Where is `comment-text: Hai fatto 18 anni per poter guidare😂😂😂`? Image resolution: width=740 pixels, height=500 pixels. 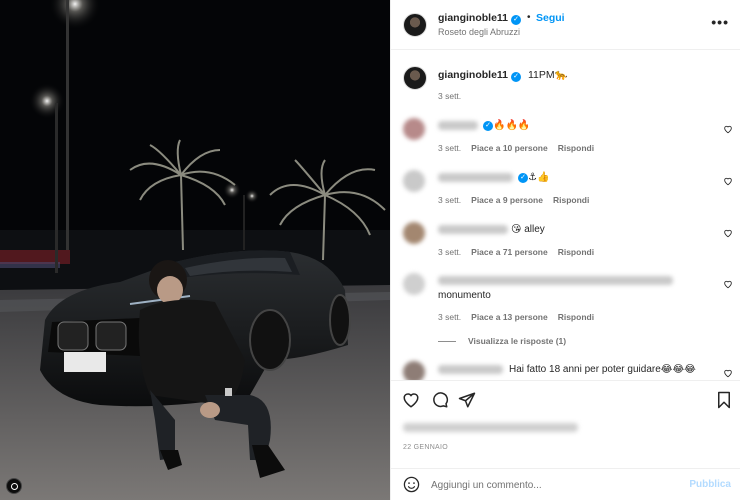 comment-text: Hai fatto 18 anni per poter guidare😂😂😂 is located at coordinates (602, 369).